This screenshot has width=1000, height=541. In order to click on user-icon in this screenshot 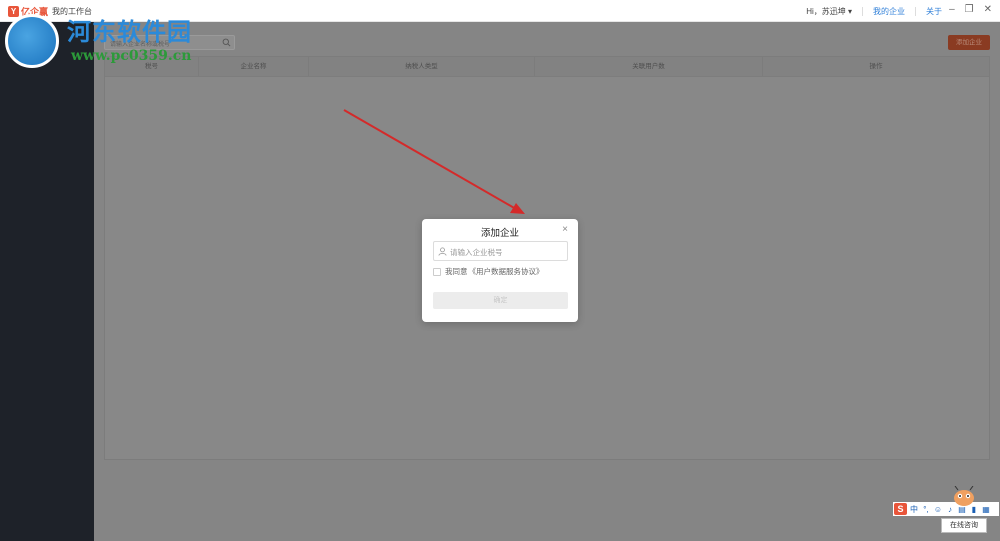, I will do `click(442, 251)`.